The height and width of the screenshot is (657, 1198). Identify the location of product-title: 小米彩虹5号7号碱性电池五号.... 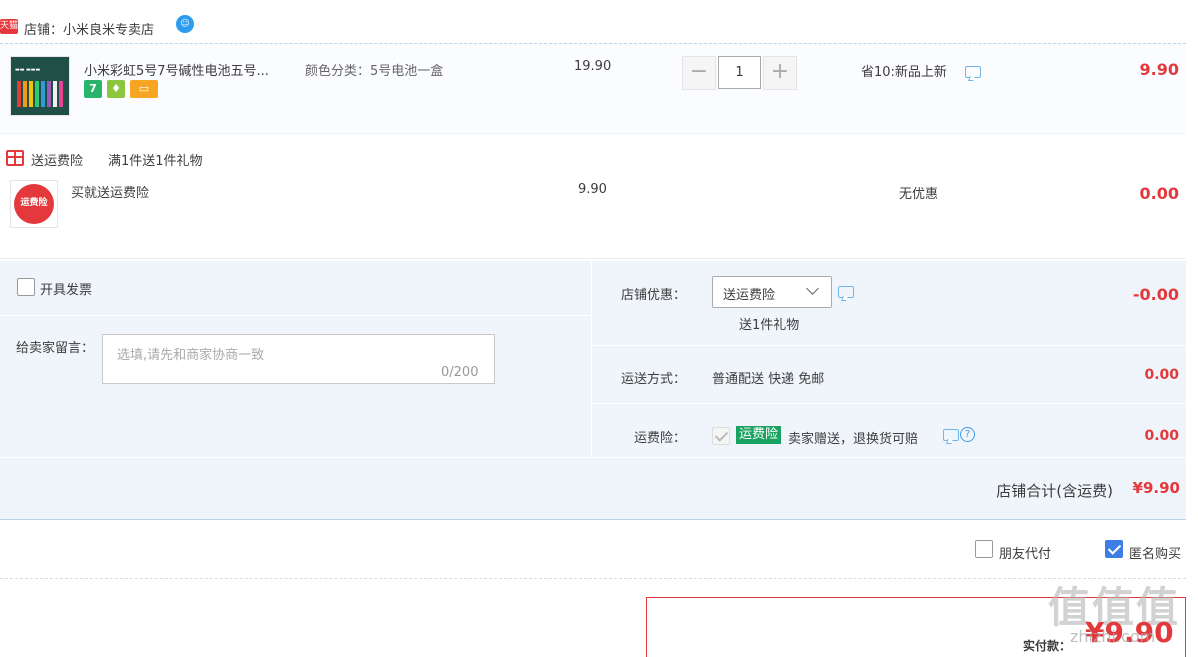
(189, 69).